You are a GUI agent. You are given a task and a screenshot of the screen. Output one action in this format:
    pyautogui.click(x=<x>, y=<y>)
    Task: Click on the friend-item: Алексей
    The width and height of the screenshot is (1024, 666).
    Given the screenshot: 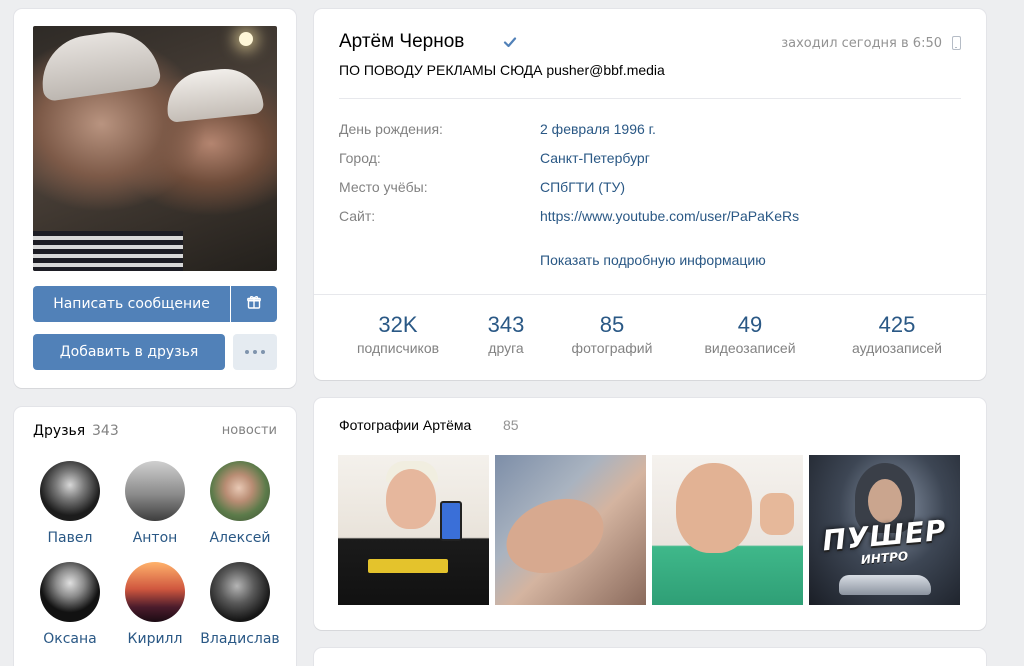 What is the action you would take?
    pyautogui.click(x=240, y=503)
    